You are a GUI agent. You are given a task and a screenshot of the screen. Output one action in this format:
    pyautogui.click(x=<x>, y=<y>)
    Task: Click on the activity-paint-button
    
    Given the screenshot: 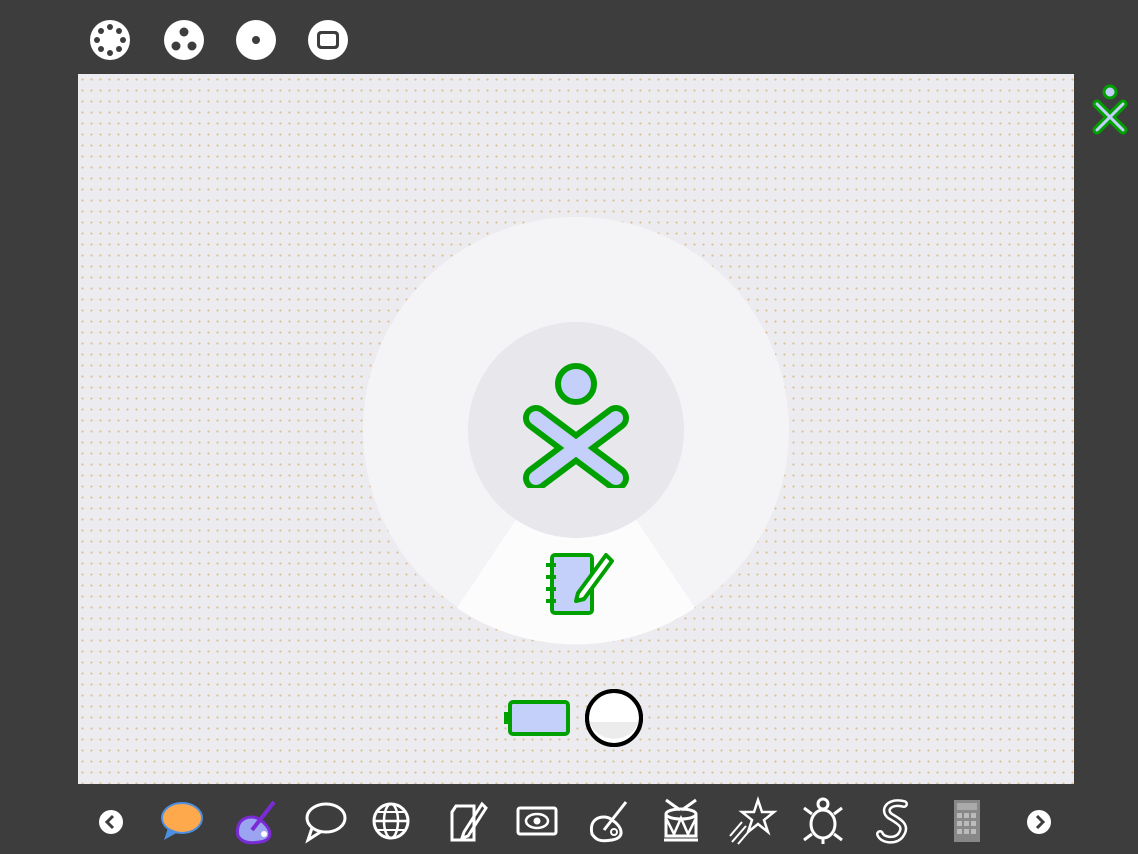 What is the action you would take?
    pyautogui.click(x=255, y=821)
    